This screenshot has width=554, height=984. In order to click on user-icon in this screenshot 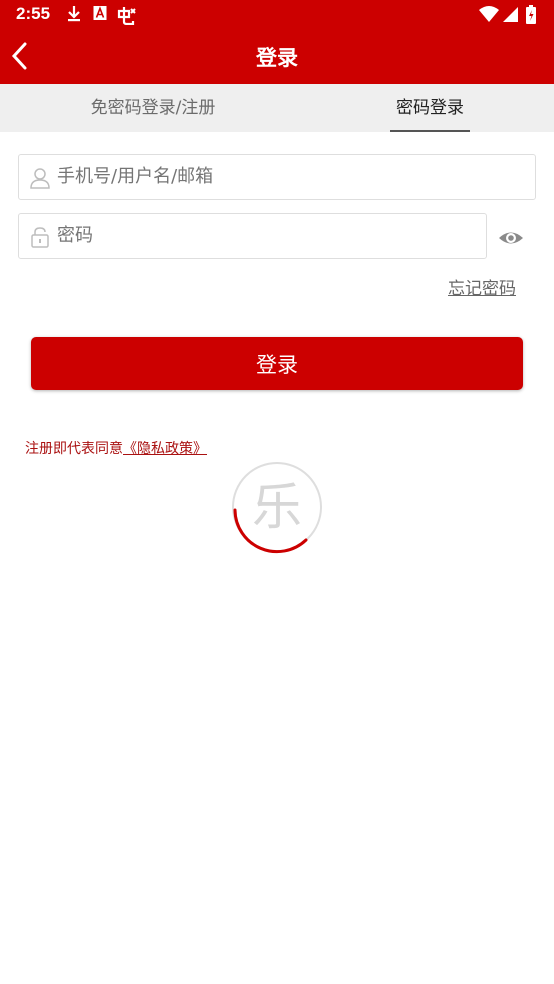, I will do `click(40, 178)`.